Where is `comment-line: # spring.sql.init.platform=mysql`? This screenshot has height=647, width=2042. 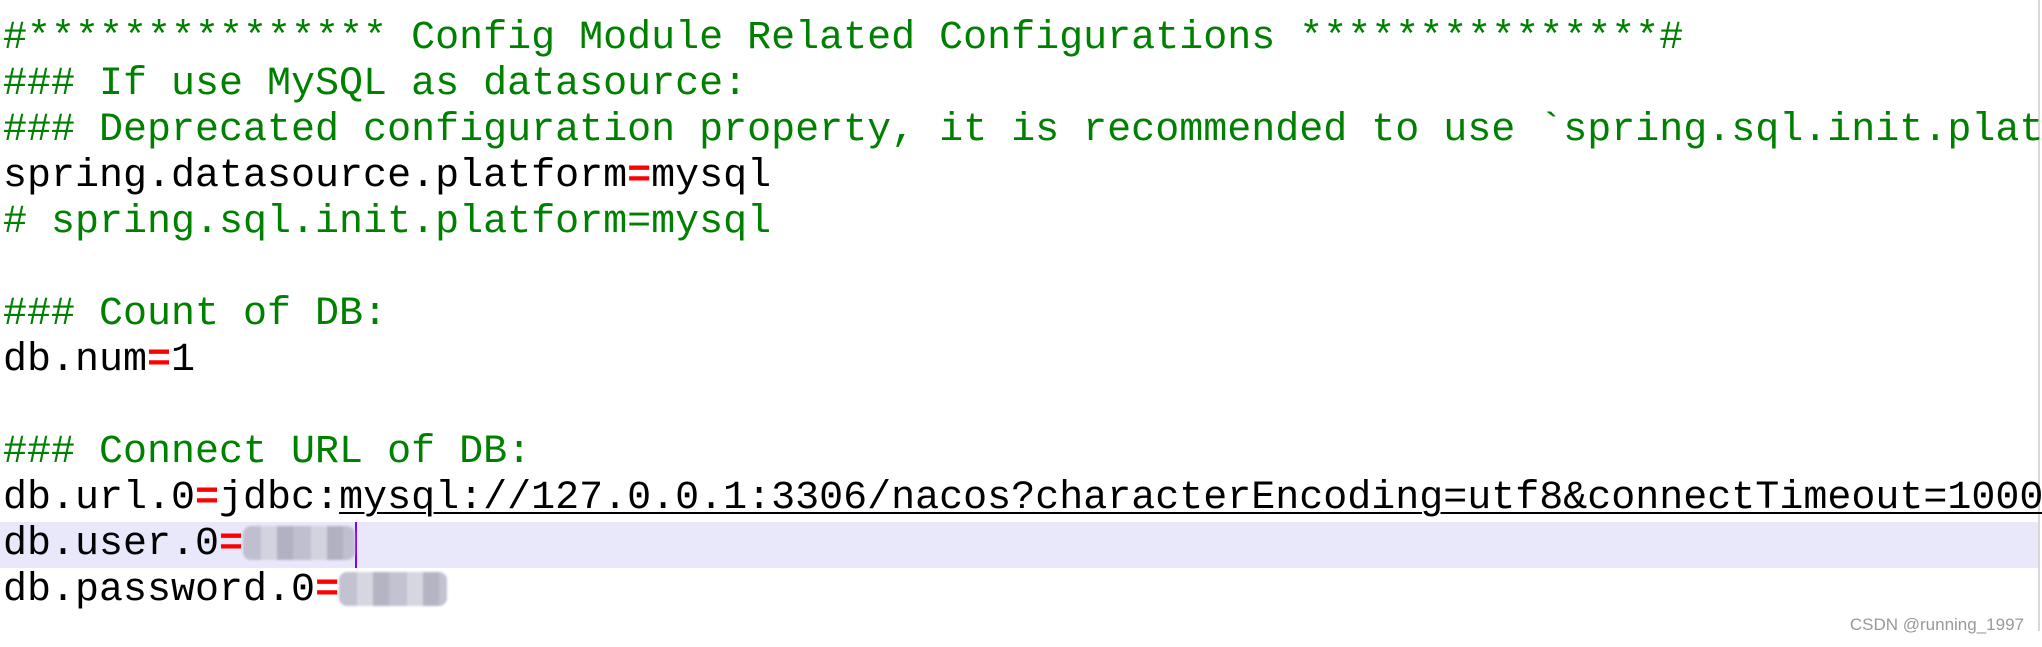 comment-line: # spring.sql.init.platform=mysql is located at coordinates (1020, 223).